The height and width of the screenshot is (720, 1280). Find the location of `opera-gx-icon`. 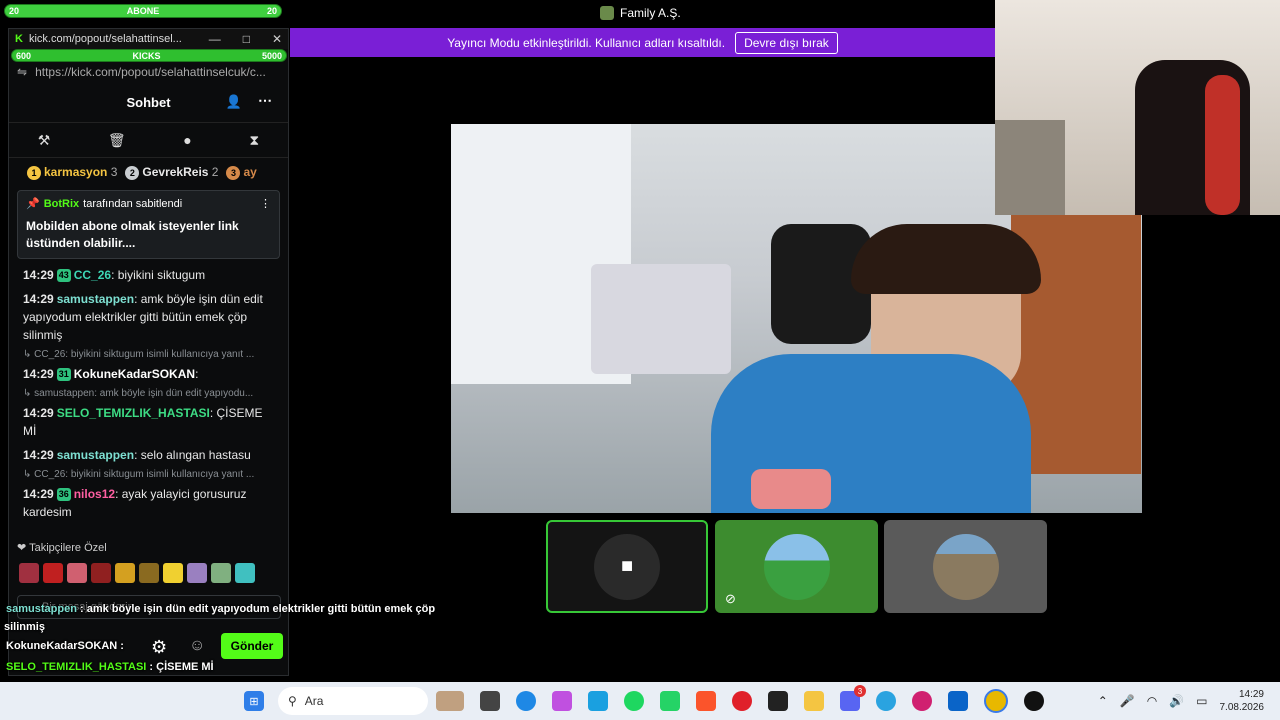

opera-gx-icon is located at coordinates (922, 701).